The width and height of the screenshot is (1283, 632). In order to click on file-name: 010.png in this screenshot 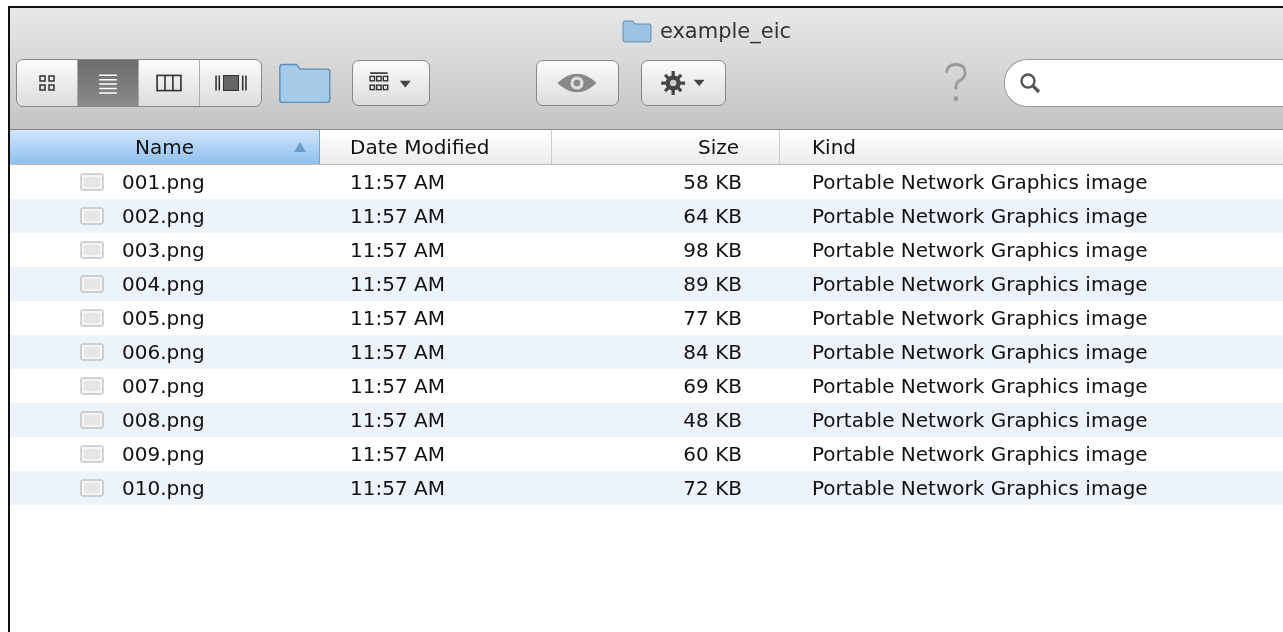, I will do `click(163, 488)`.